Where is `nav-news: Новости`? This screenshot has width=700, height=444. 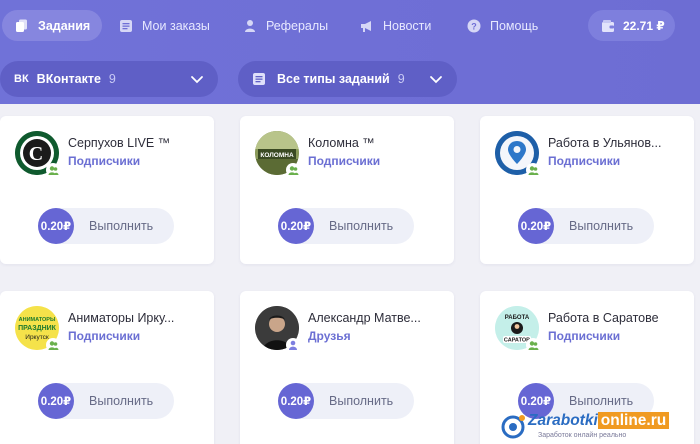
nav-news: Новости is located at coordinates (395, 25).